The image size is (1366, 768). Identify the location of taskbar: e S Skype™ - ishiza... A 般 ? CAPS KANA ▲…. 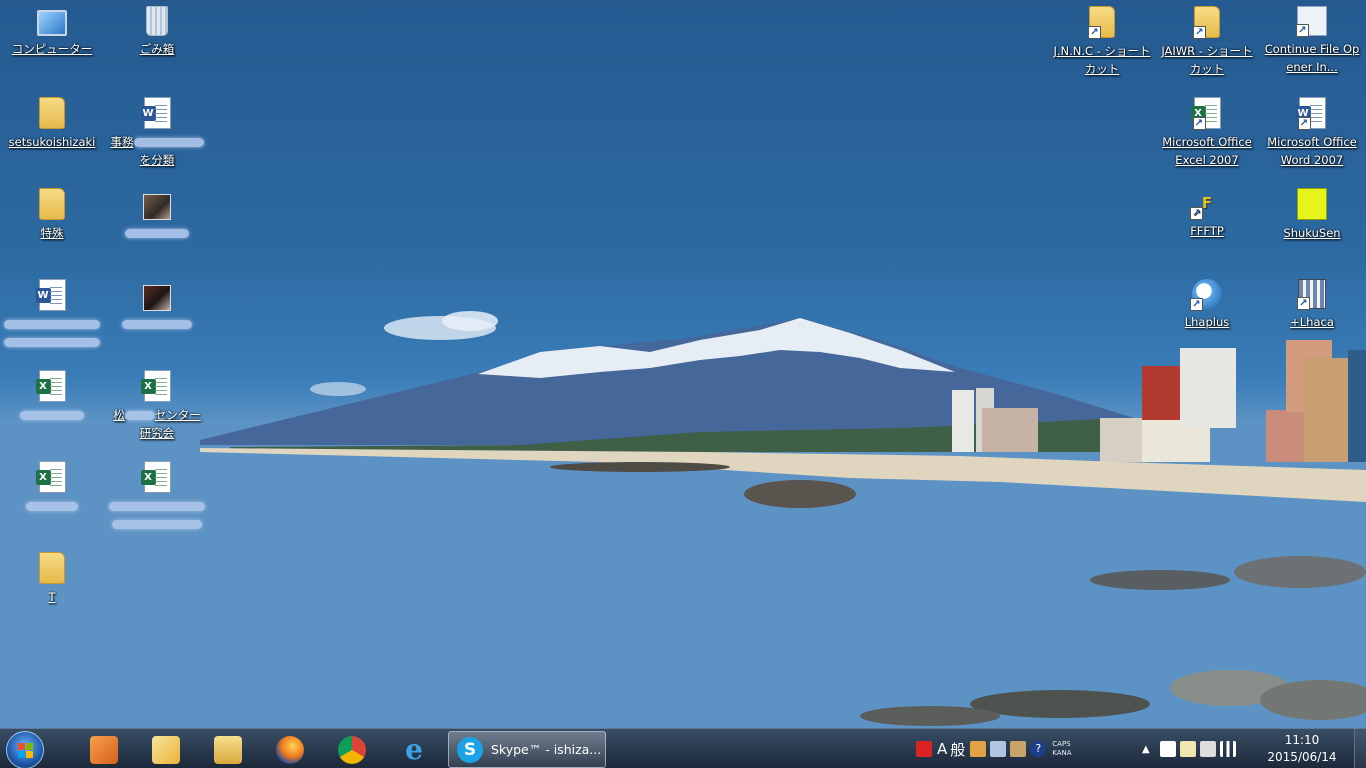
(683, 748).